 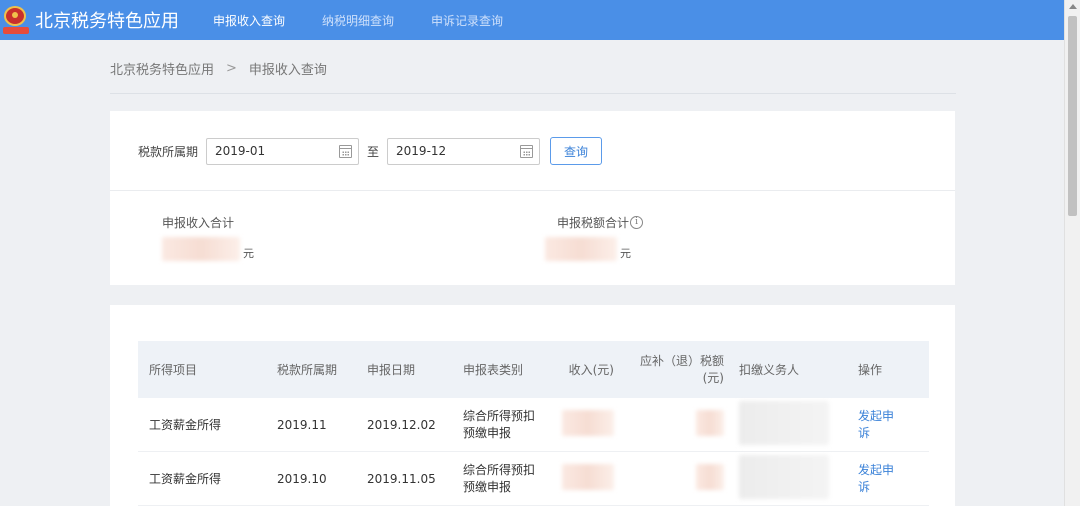 What do you see at coordinates (302, 478) in the screenshot?
I see `cell-period: 2019.10` at bounding box center [302, 478].